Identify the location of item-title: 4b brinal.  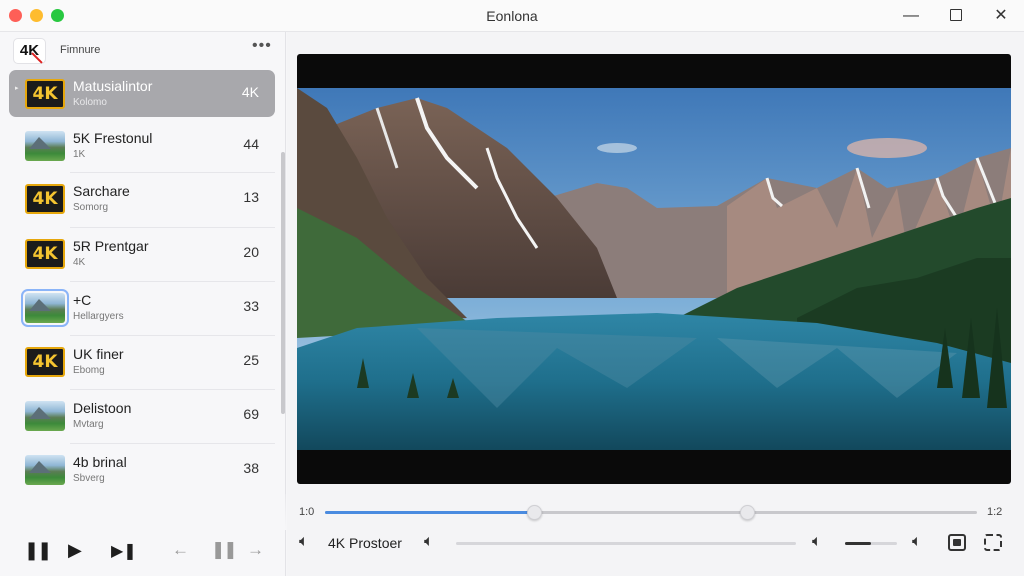
(100, 462).